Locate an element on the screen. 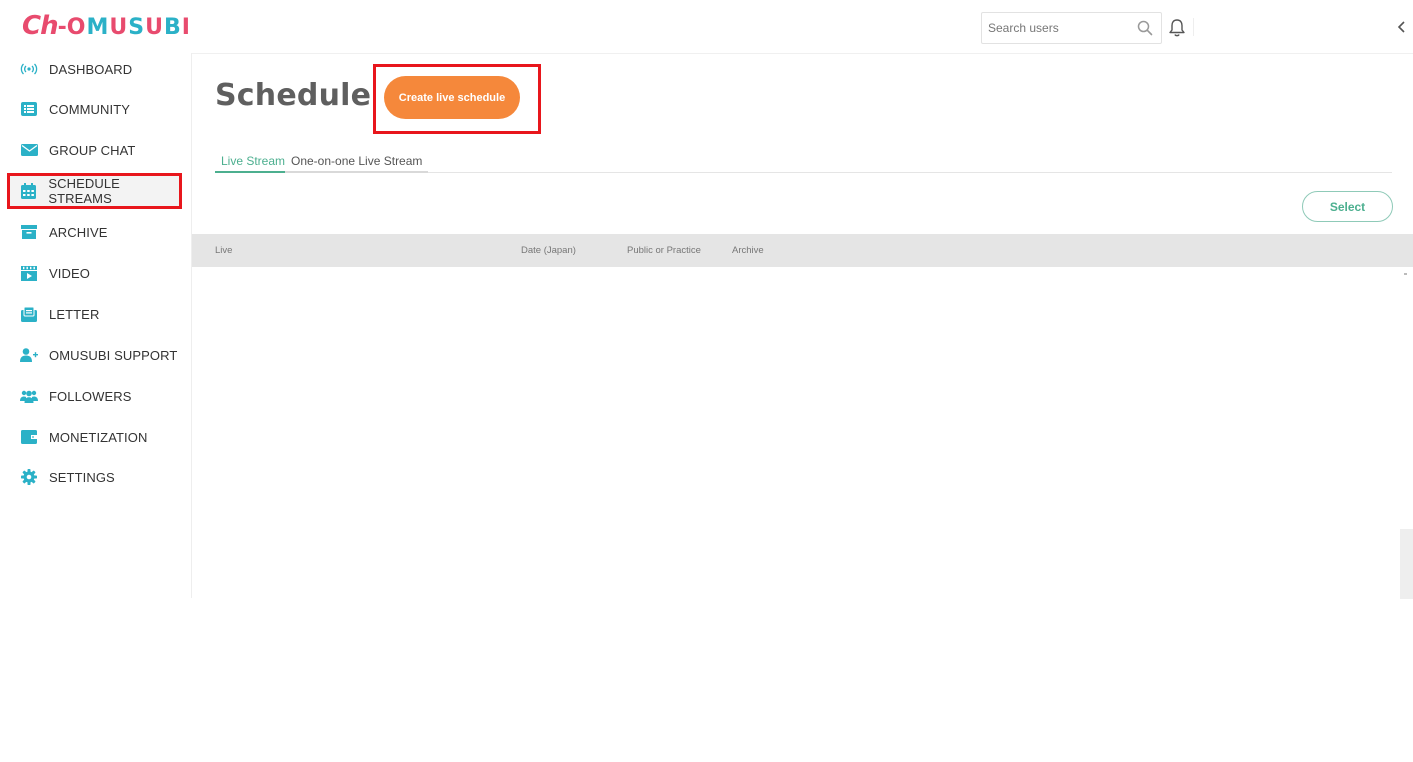 The image size is (1413, 762). bell-icon is located at coordinates (1177, 28).